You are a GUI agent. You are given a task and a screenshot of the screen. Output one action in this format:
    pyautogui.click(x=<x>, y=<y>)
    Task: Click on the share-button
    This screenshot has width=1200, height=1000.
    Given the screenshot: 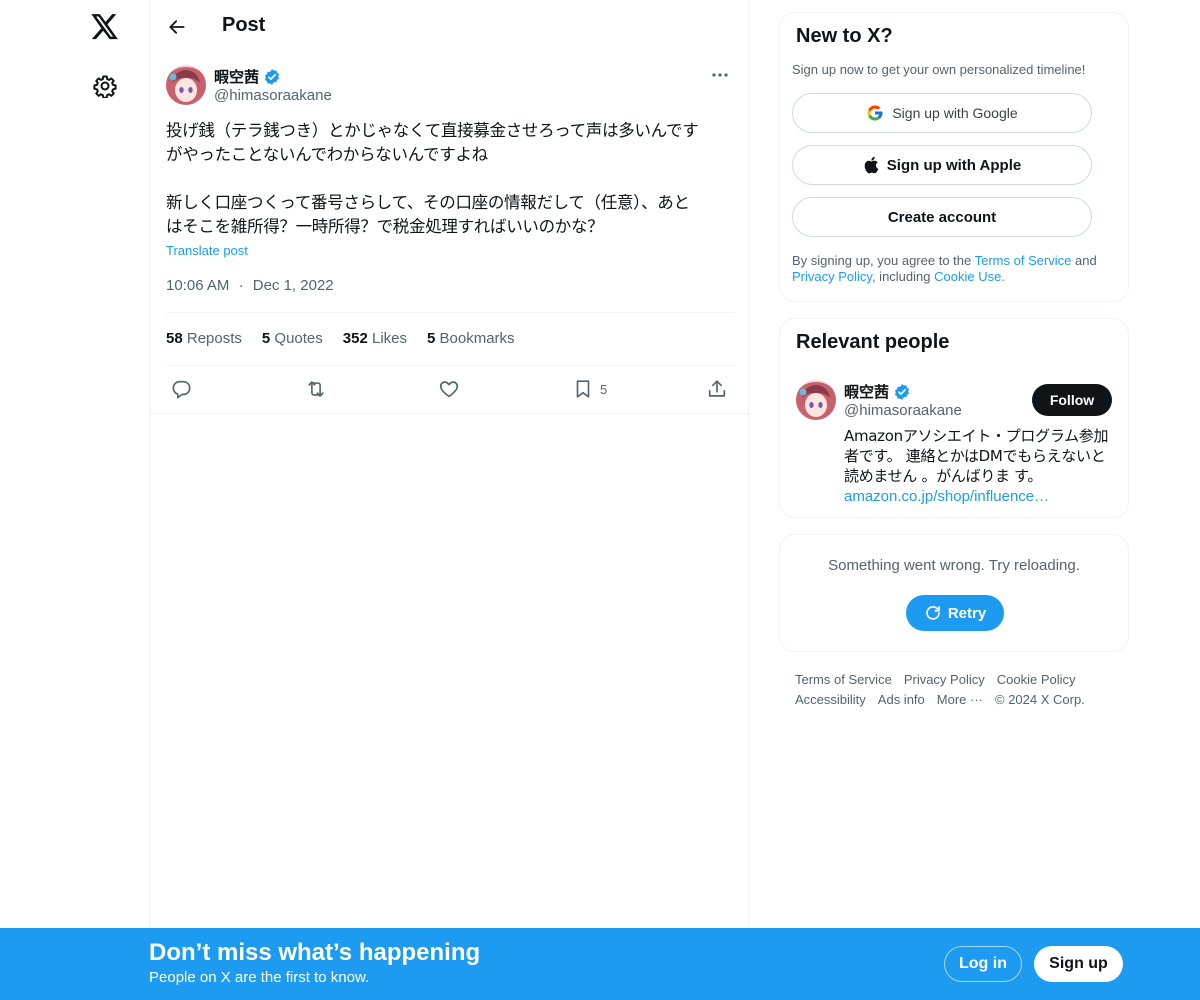 What is the action you would take?
    pyautogui.click(x=717, y=389)
    